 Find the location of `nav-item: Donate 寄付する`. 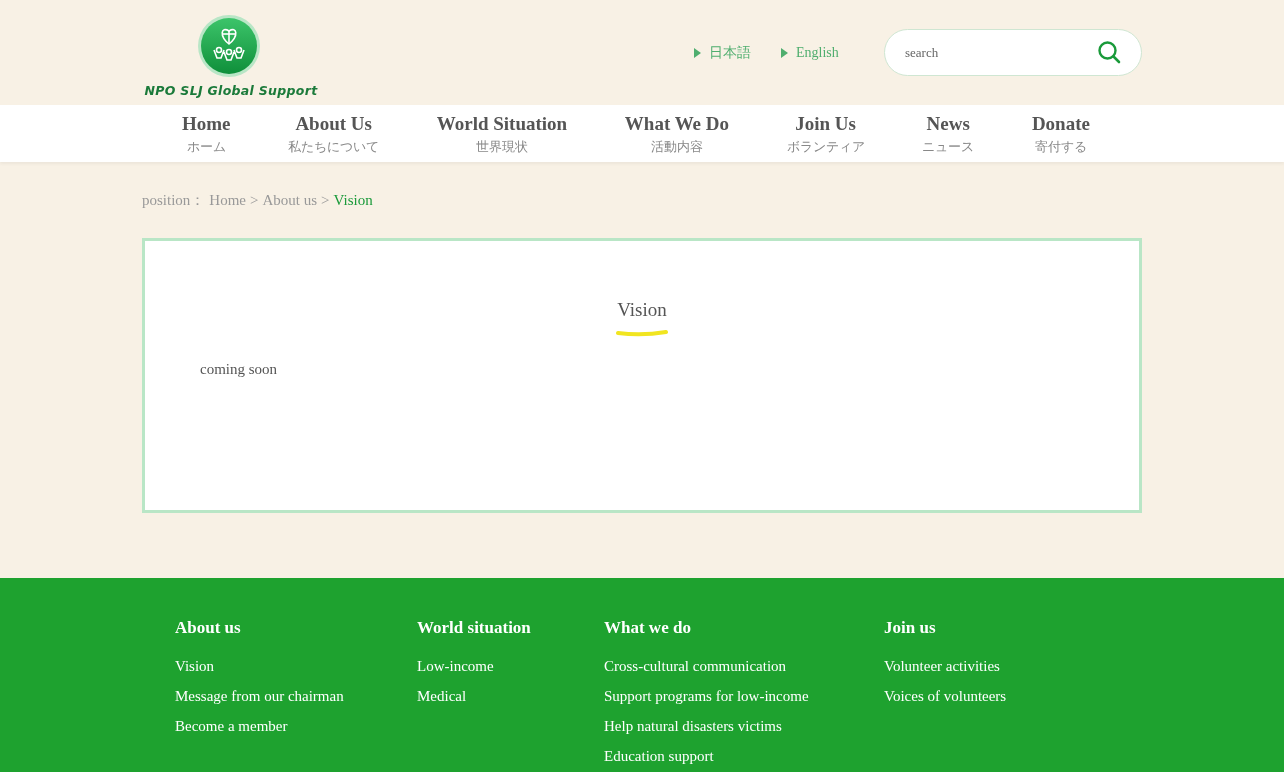

nav-item: Donate 寄付する is located at coordinates (1060, 130).